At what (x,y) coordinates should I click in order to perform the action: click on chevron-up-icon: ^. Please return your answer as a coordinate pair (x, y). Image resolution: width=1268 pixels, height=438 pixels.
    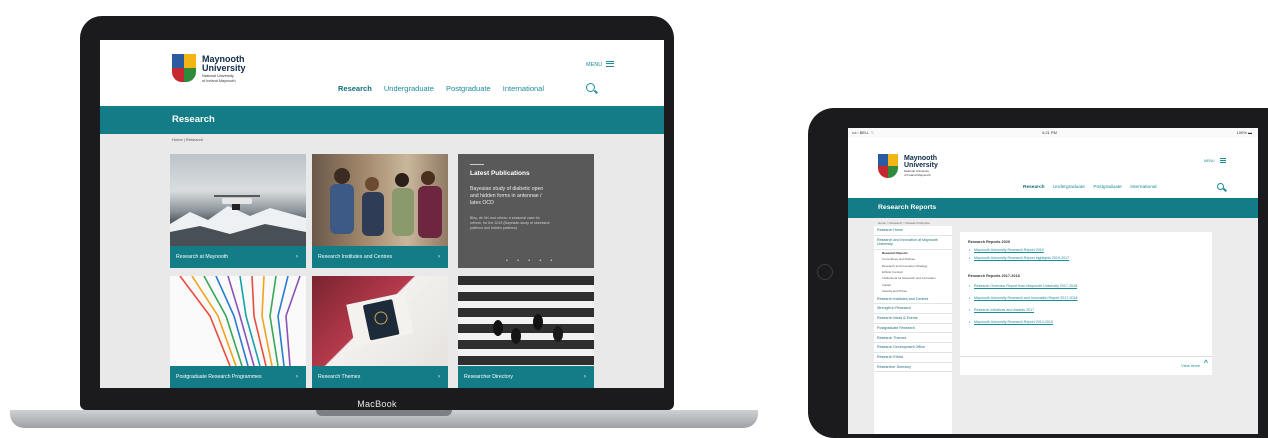
    Looking at the image, I should click on (1205, 363).